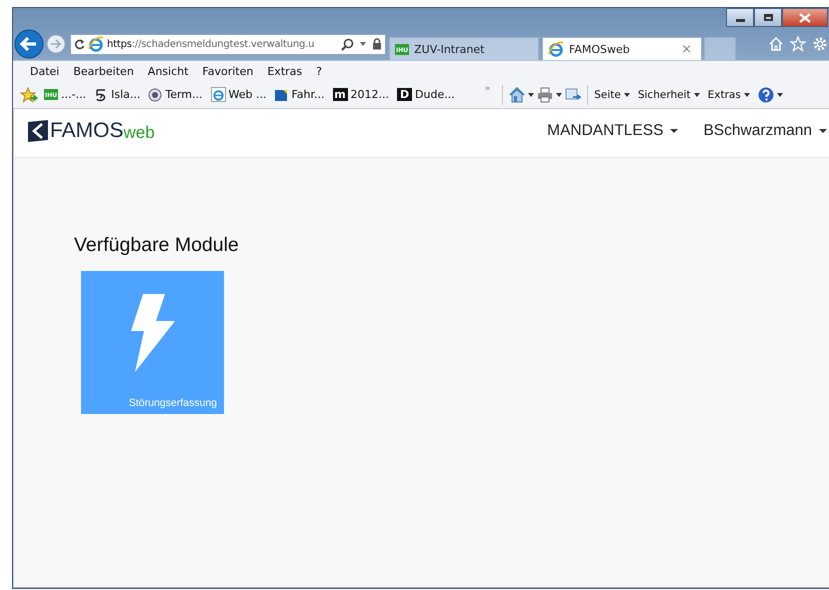 This screenshot has width=829, height=590. Describe the element at coordinates (152, 333) in the screenshot. I see `lightning-icon` at that location.